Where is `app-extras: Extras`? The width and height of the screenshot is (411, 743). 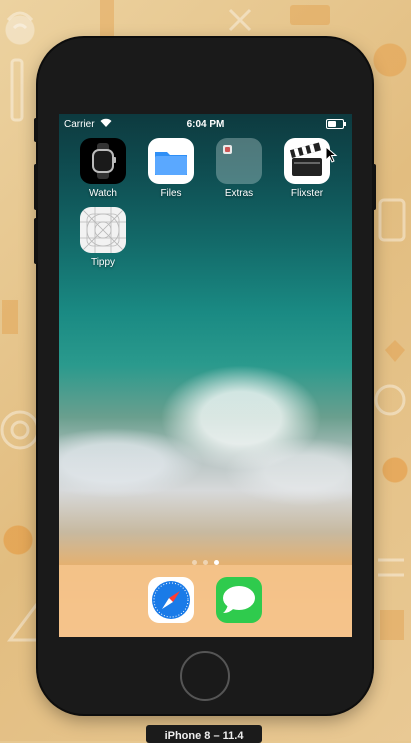 app-extras: Extras is located at coordinates (239, 168).